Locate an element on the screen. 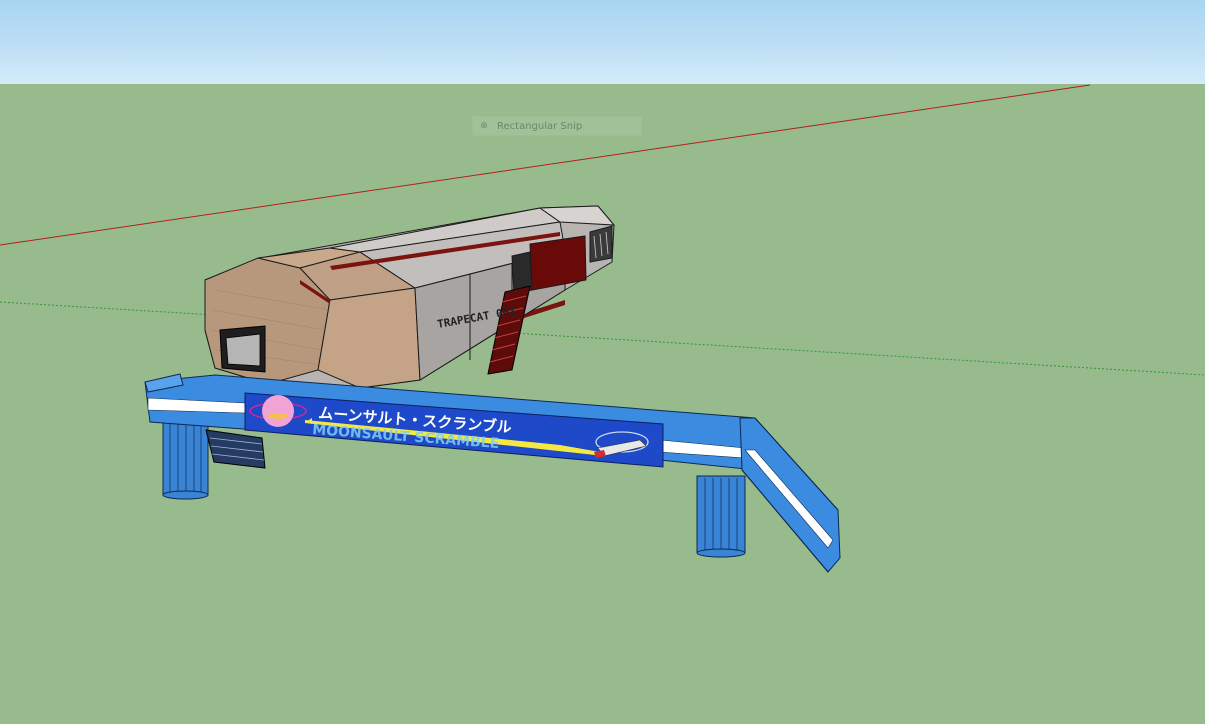 The height and width of the screenshot is (724, 1205). snip-icon: ⊕ is located at coordinates (484, 126).